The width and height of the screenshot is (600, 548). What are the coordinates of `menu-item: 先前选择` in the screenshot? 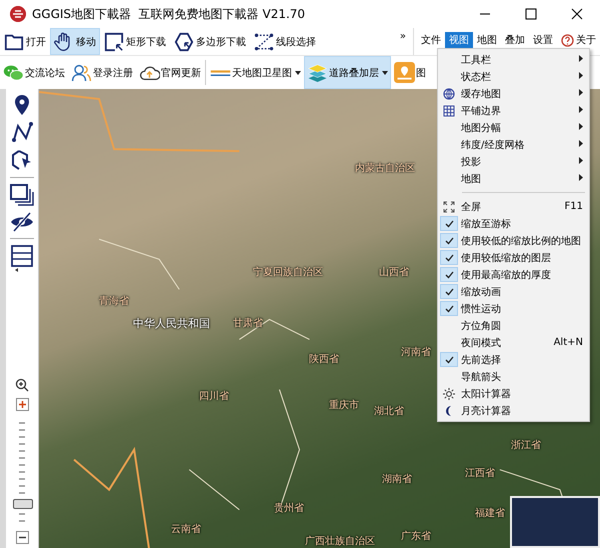 It's located at (513, 359).